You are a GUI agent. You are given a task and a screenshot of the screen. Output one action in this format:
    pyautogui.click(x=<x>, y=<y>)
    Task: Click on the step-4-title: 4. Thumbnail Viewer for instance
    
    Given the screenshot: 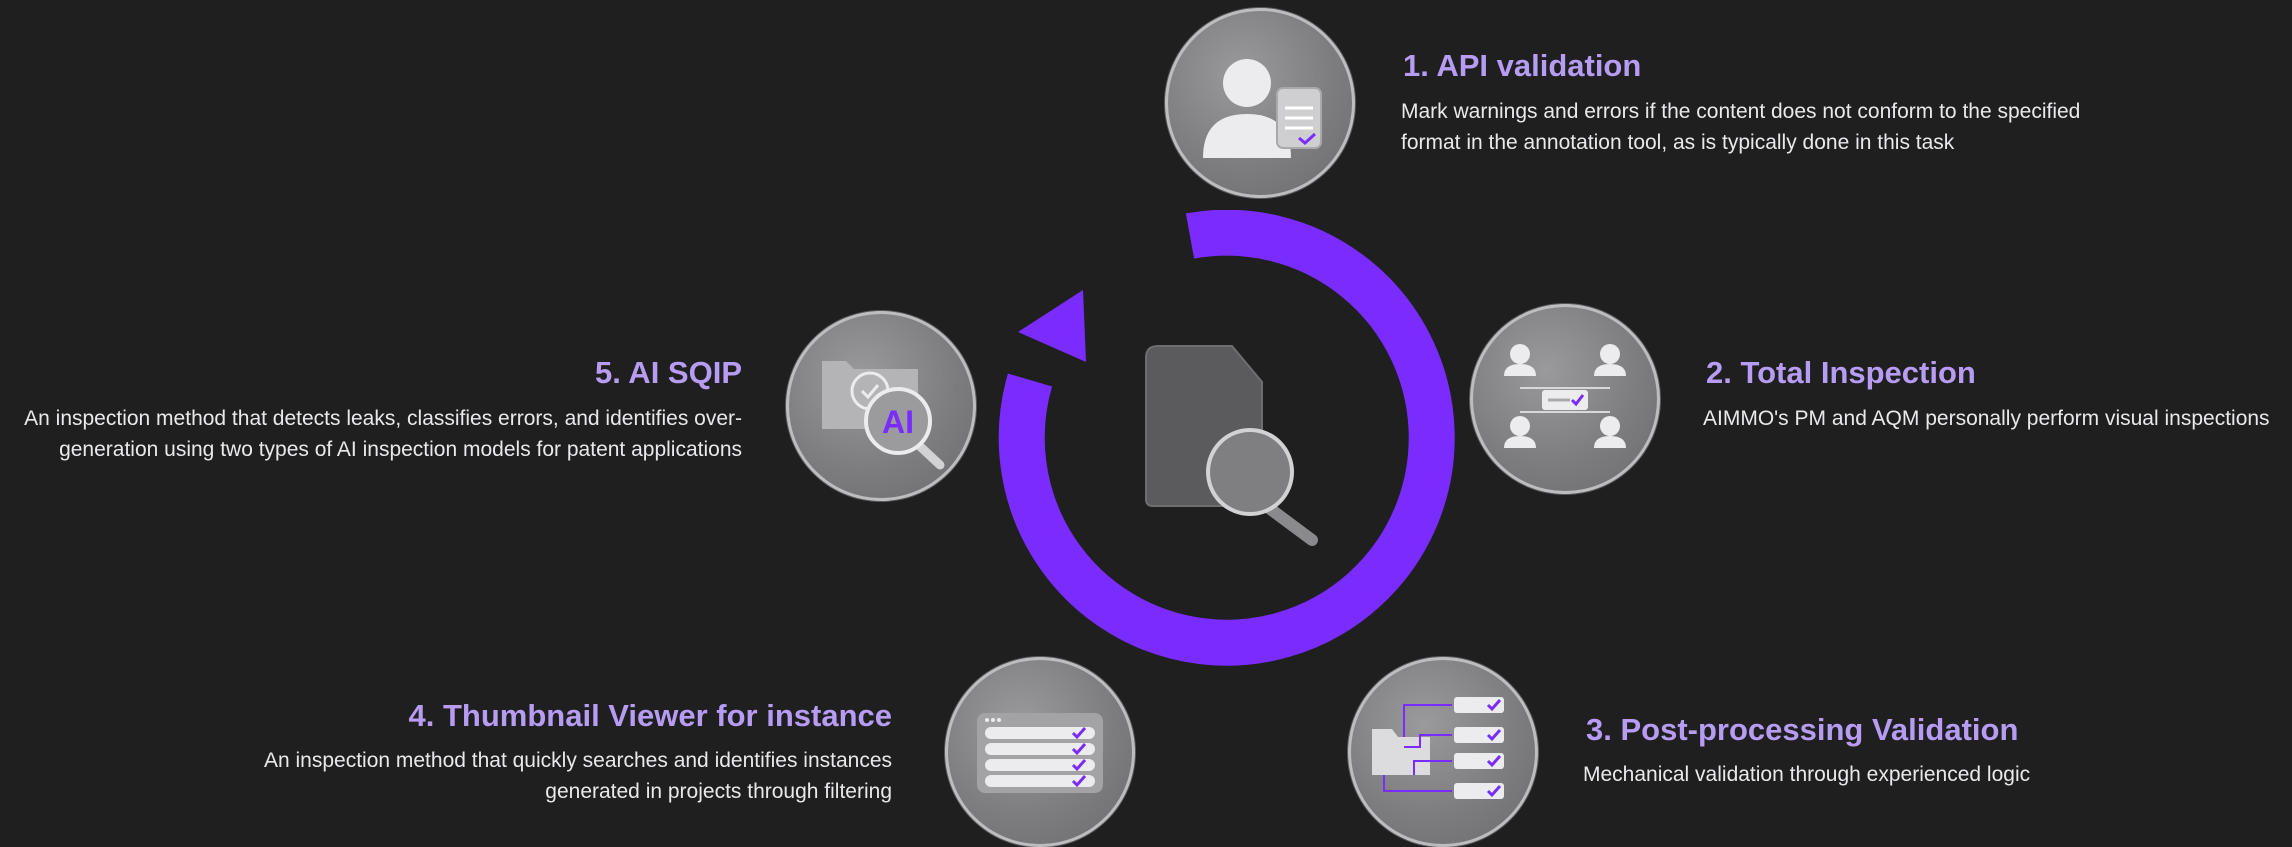 What is the action you would take?
    pyautogui.click(x=650, y=715)
    